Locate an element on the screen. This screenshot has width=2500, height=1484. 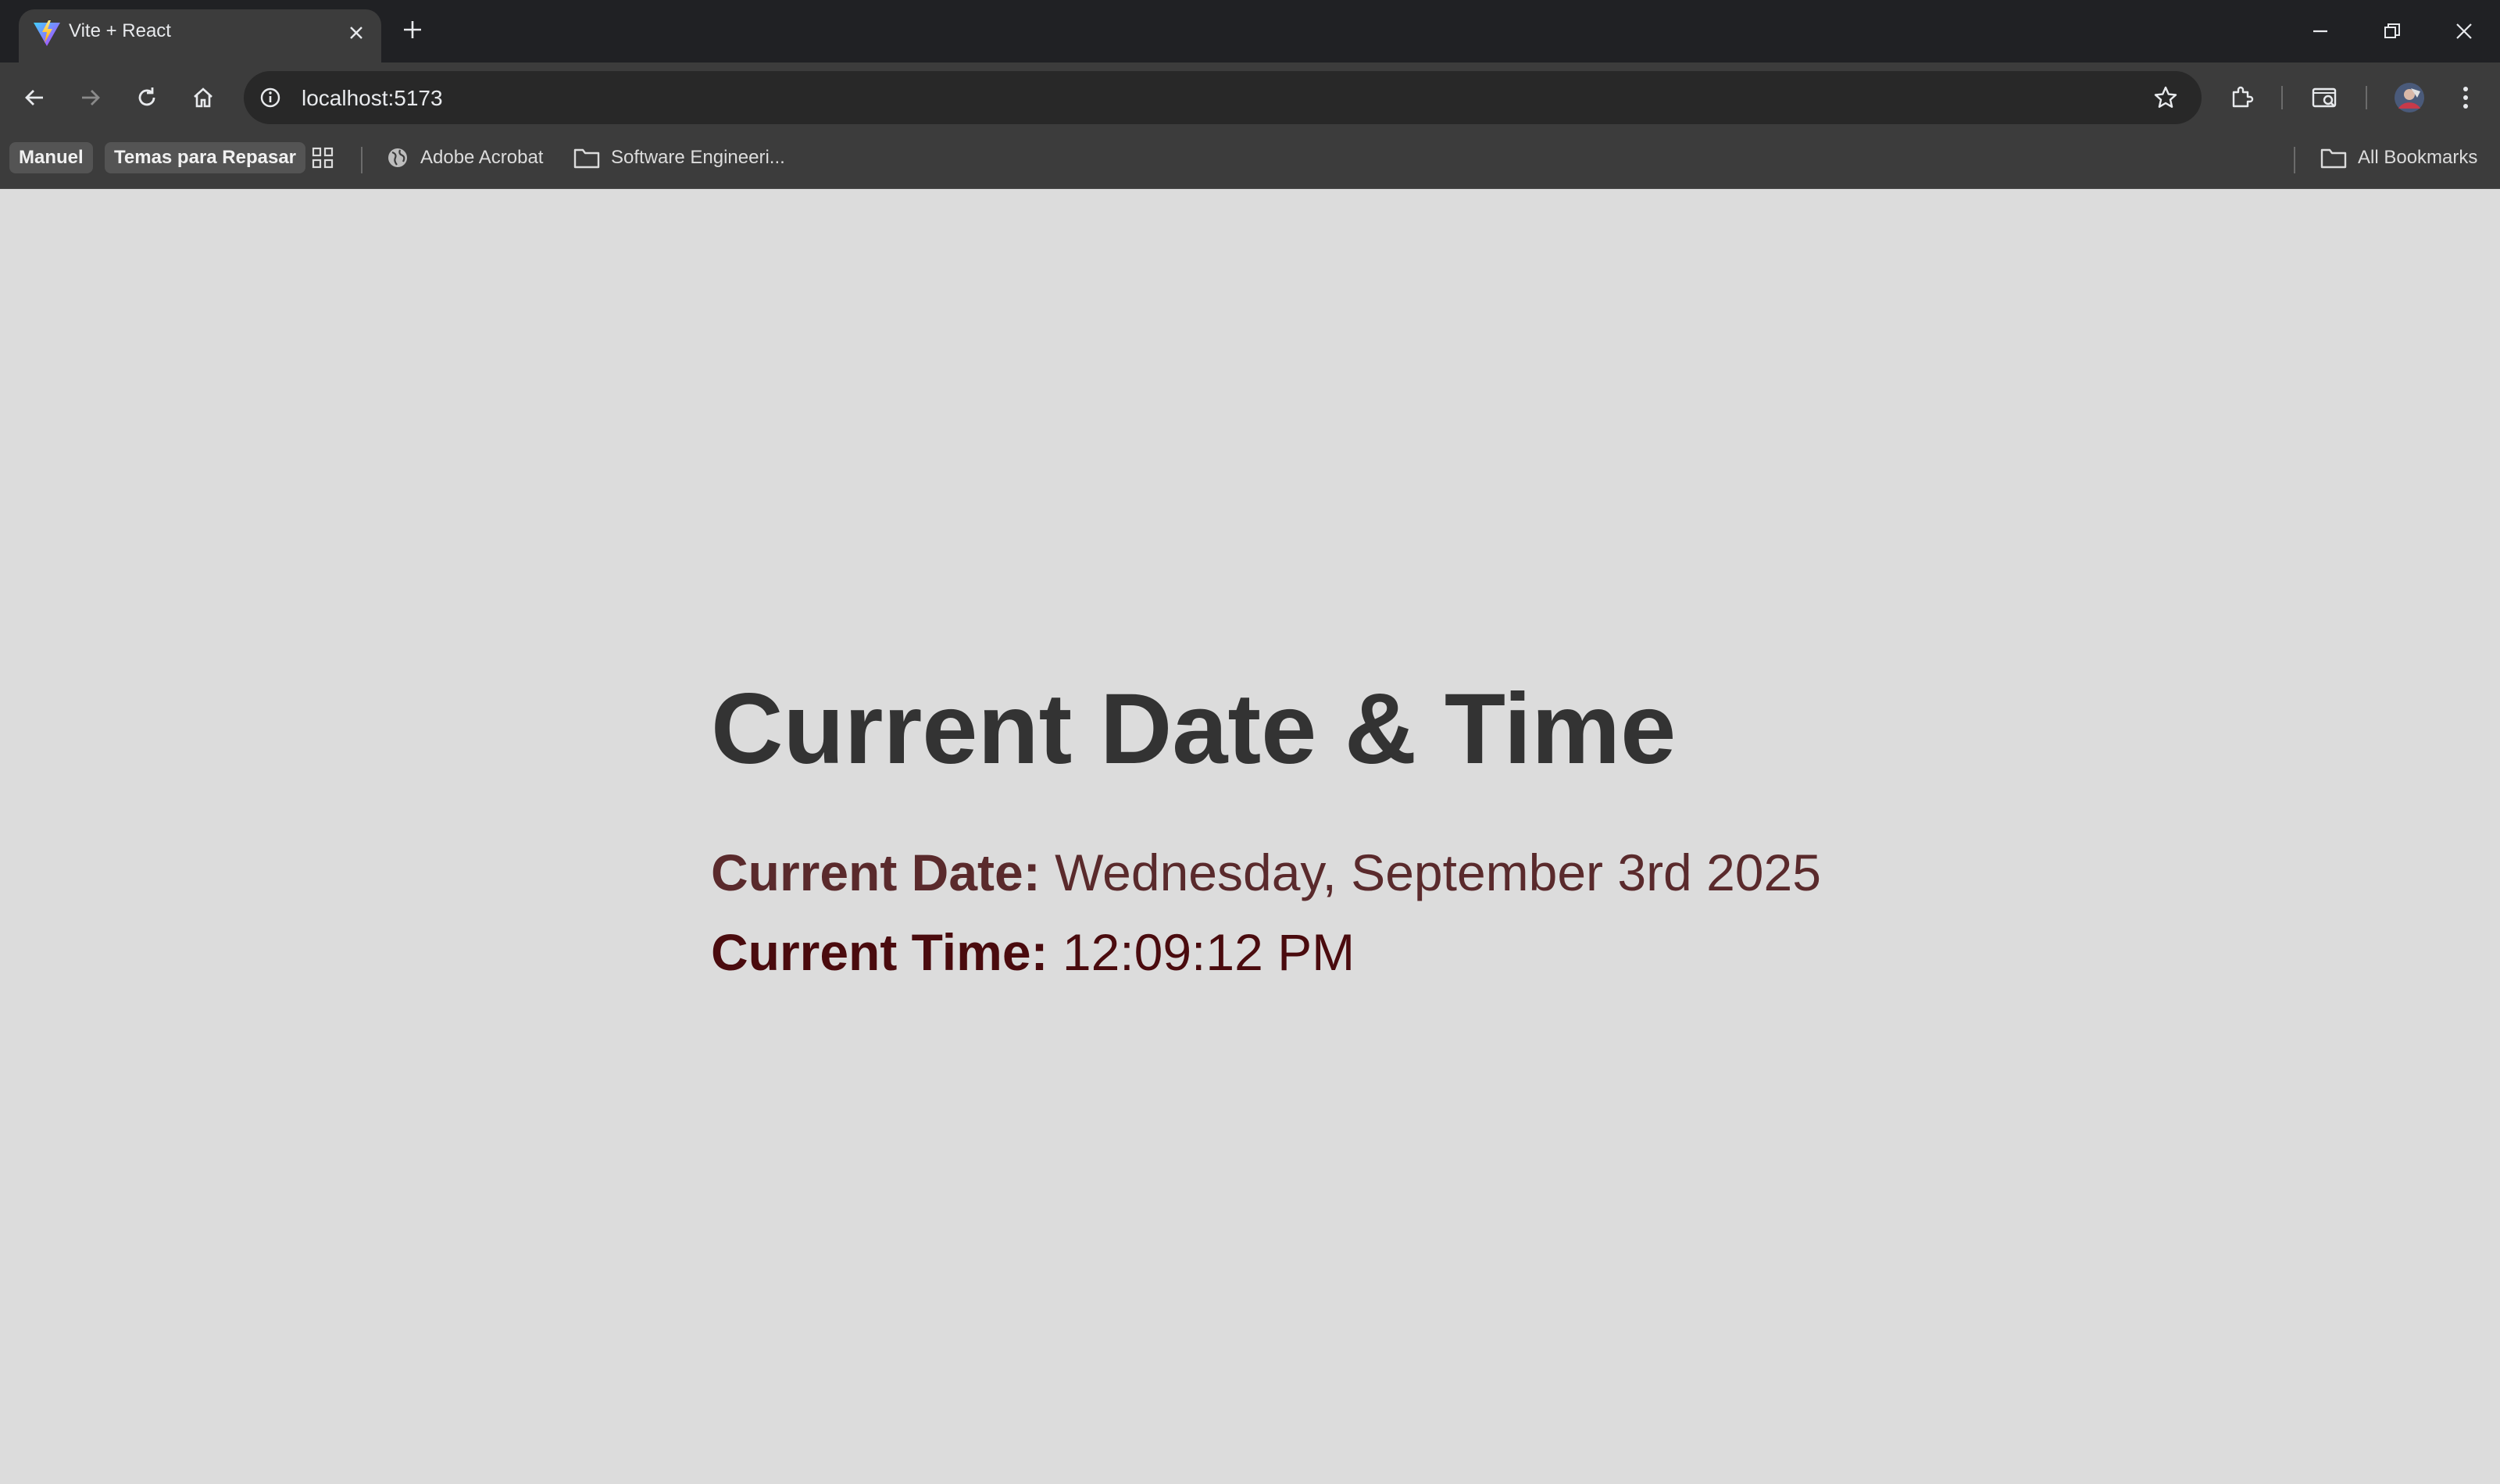
browser-tab-active: Vite + React is located at coordinates (200, 35).